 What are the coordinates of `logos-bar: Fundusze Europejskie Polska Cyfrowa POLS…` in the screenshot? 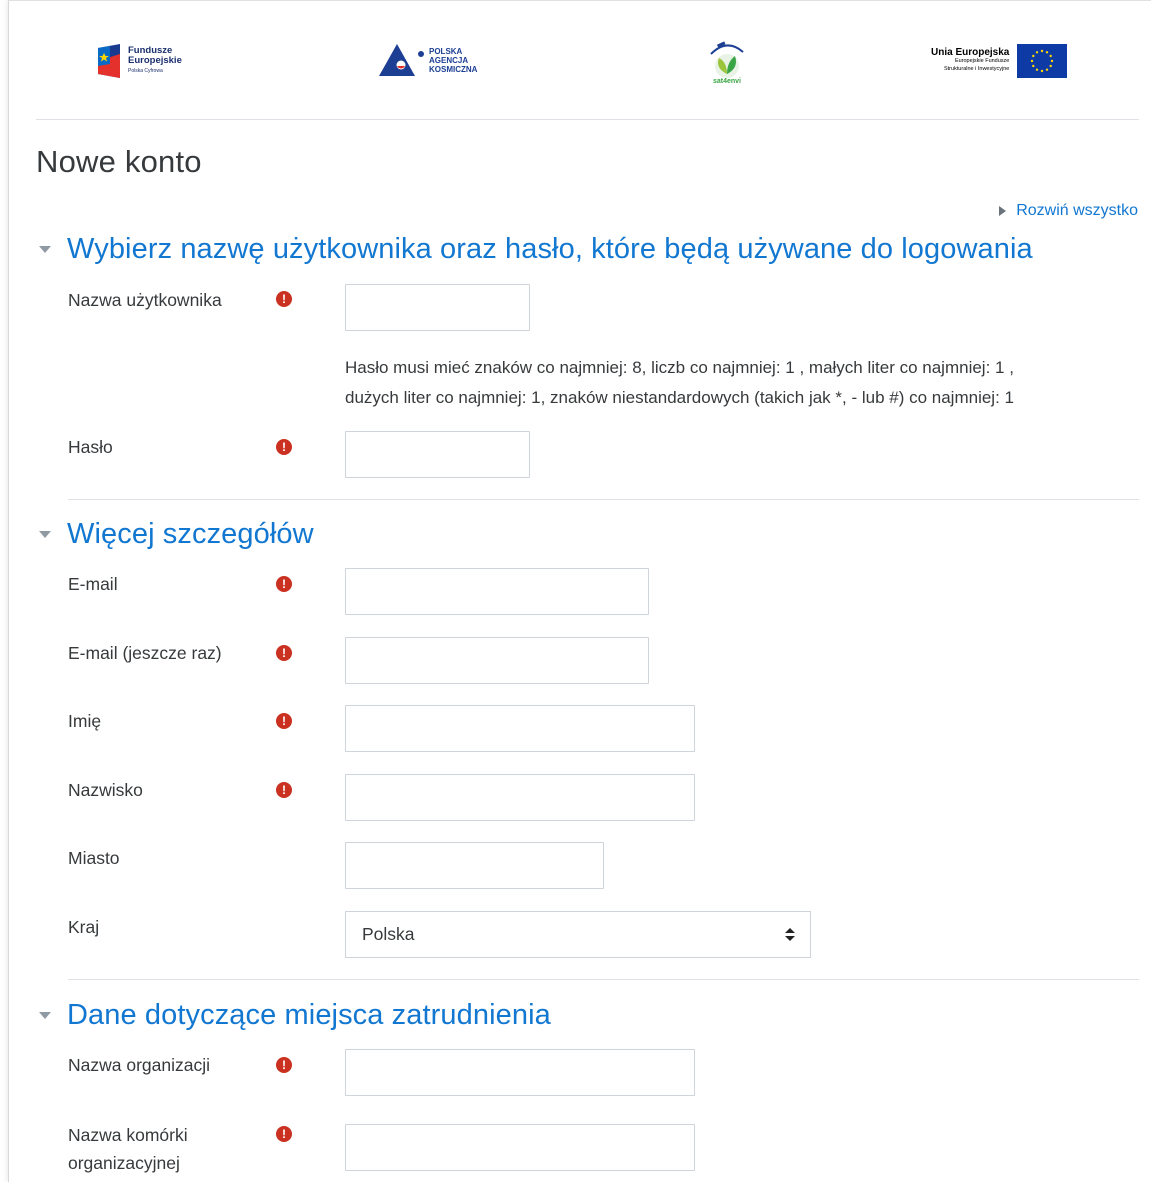 It's located at (587, 60).